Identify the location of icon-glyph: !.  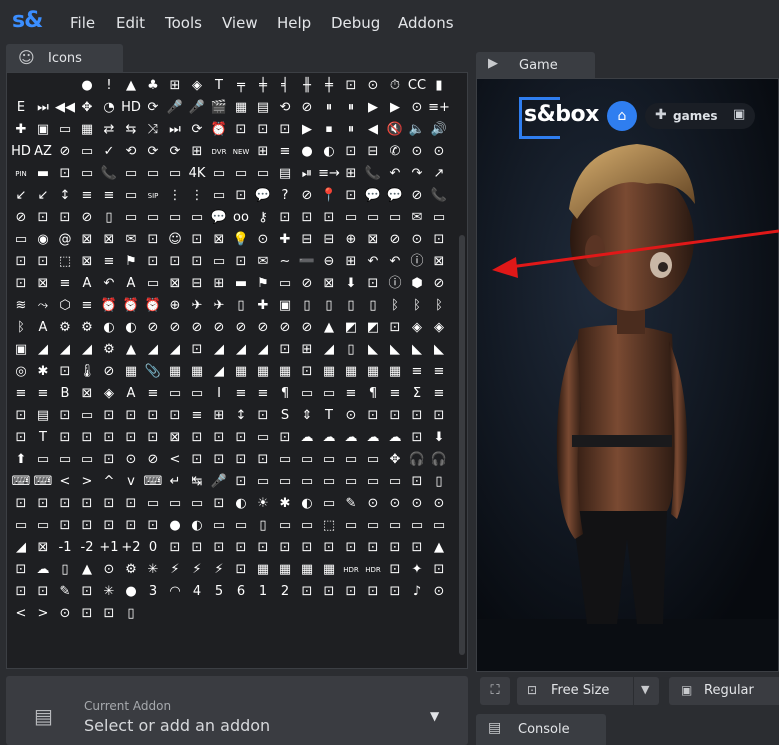
(109, 86).